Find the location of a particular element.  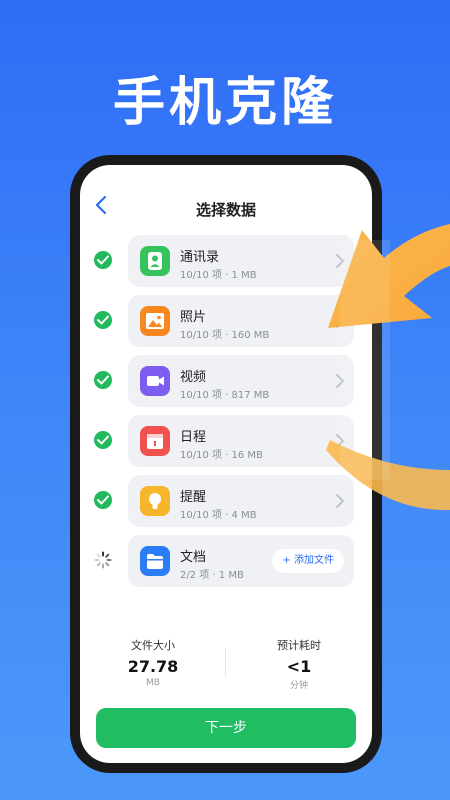

item-card: 文档 2/2 项 · 1 MB + 添加文件 is located at coordinates (241, 561).